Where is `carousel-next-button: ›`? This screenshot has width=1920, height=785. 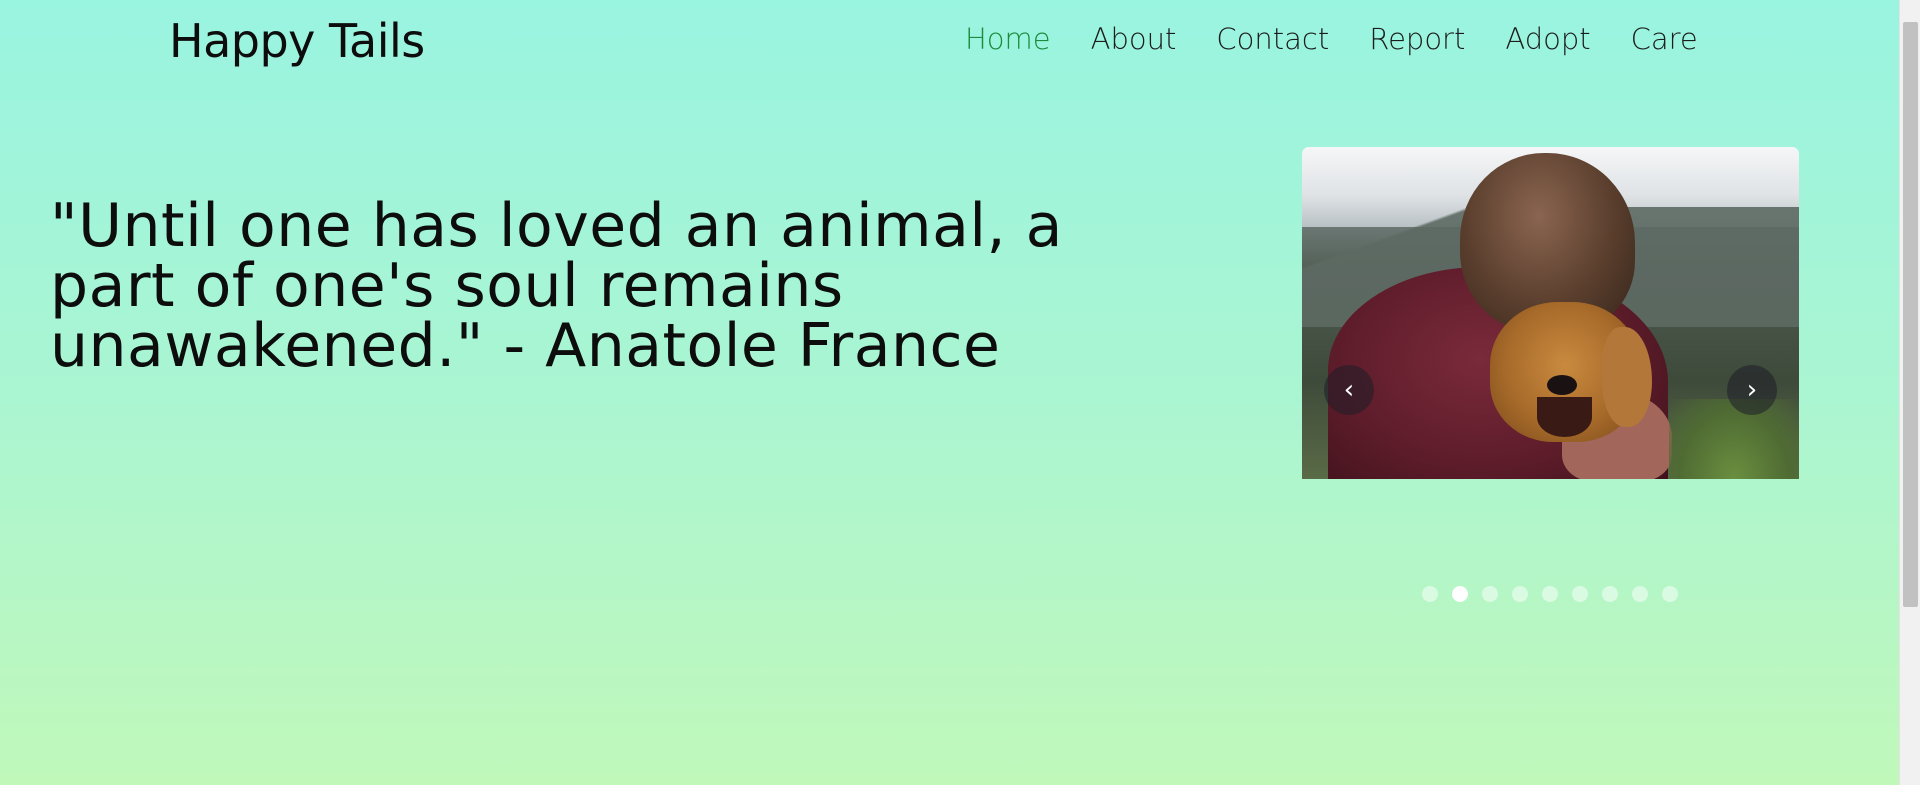
carousel-next-button: › is located at coordinates (1752, 390).